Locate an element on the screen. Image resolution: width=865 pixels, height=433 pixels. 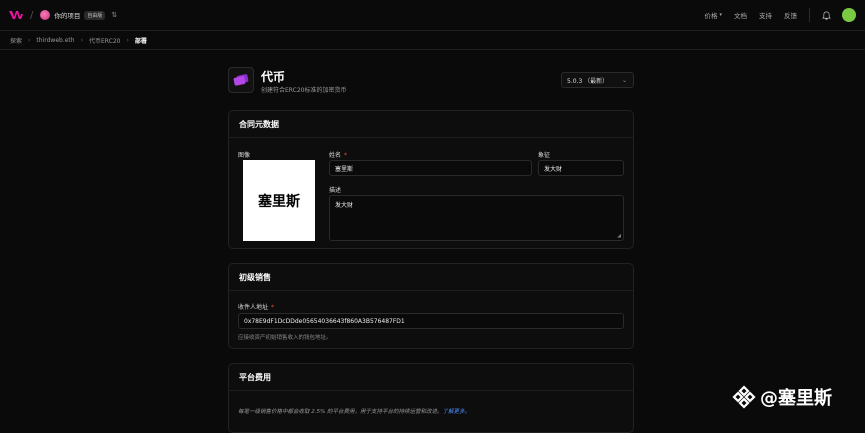
token-contract-icon is located at coordinates (241, 80).